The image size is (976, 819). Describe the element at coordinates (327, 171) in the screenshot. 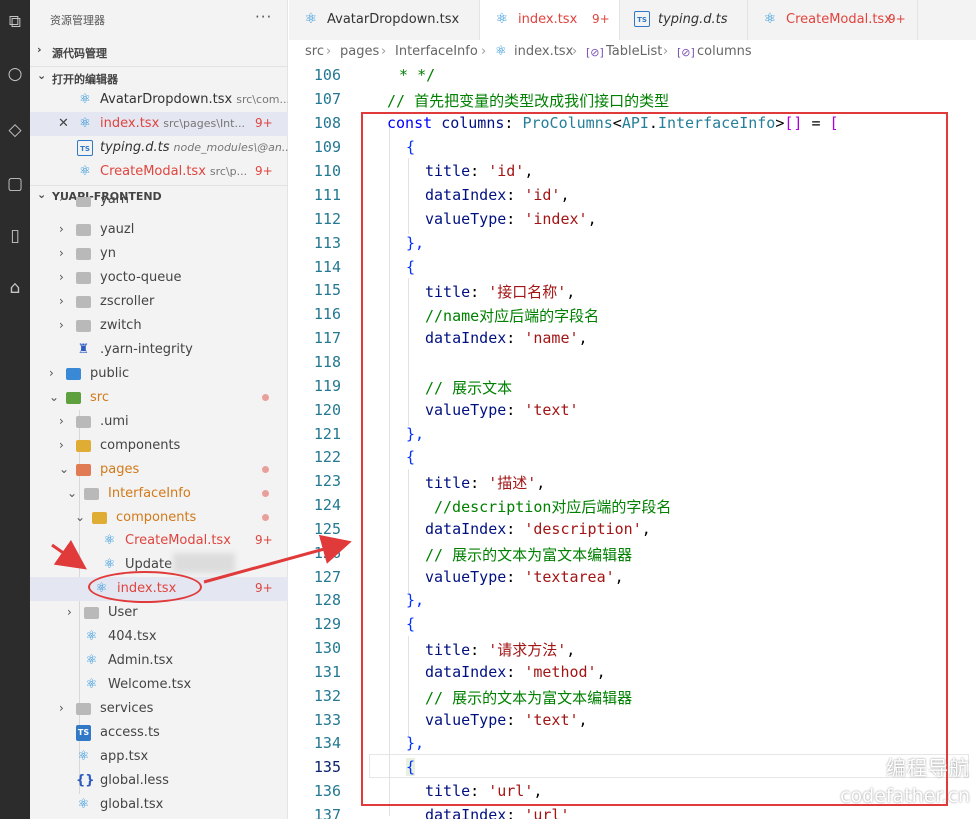

I see `line-number: 110` at that location.